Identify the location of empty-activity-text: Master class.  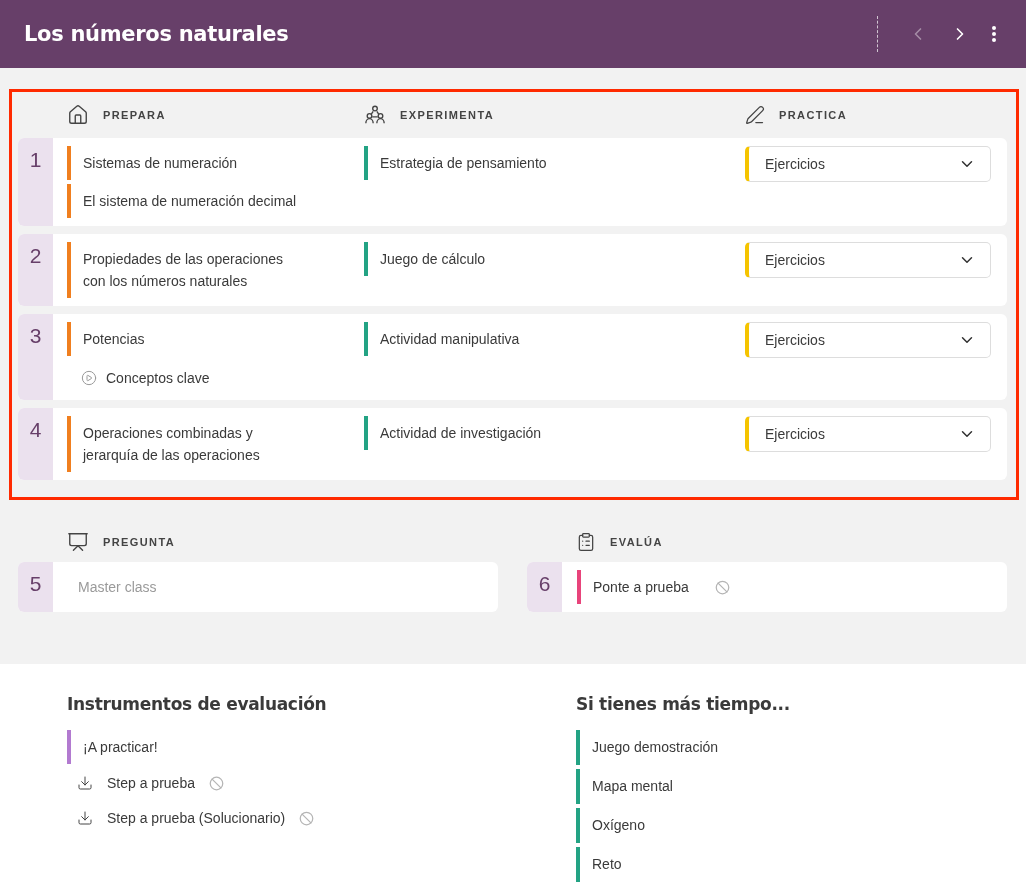
(117, 587).